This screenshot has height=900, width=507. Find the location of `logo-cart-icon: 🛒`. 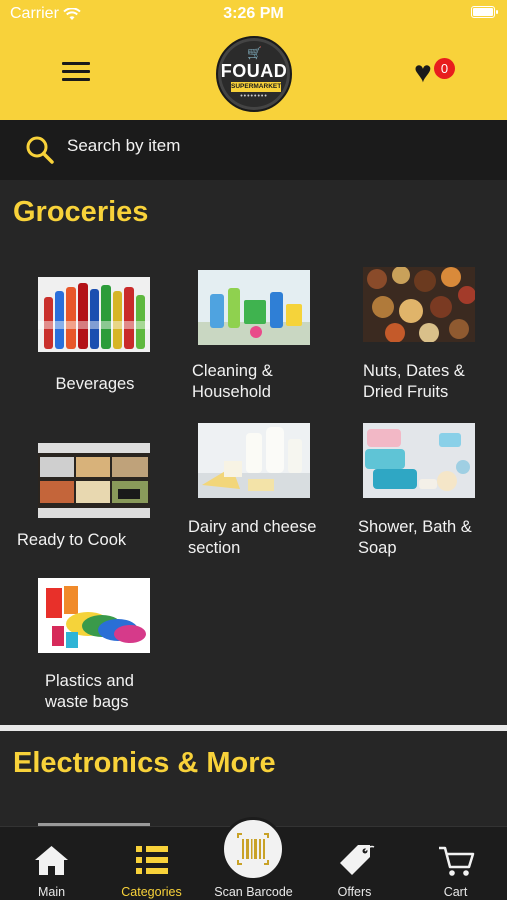

logo-cart-icon: 🛒 is located at coordinates (254, 53).